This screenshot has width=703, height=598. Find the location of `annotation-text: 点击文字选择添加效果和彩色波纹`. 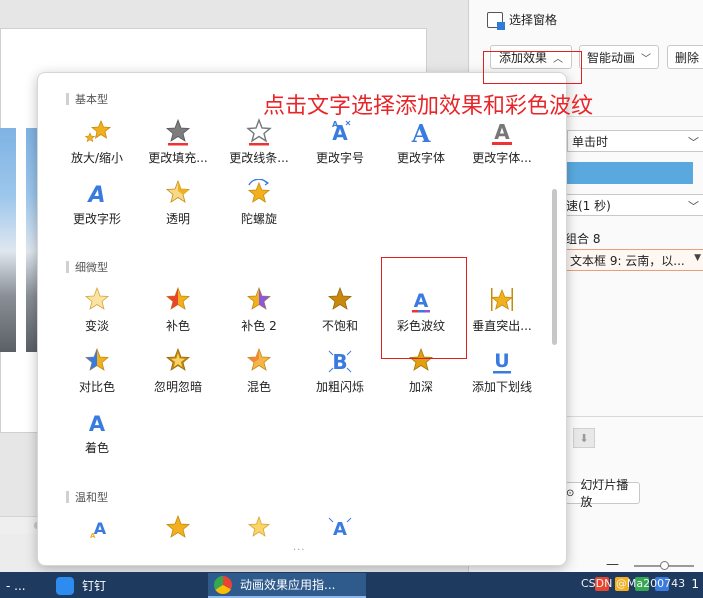

annotation-text: 点击文字选择添加效果和彩色波纹 is located at coordinates (428, 106).